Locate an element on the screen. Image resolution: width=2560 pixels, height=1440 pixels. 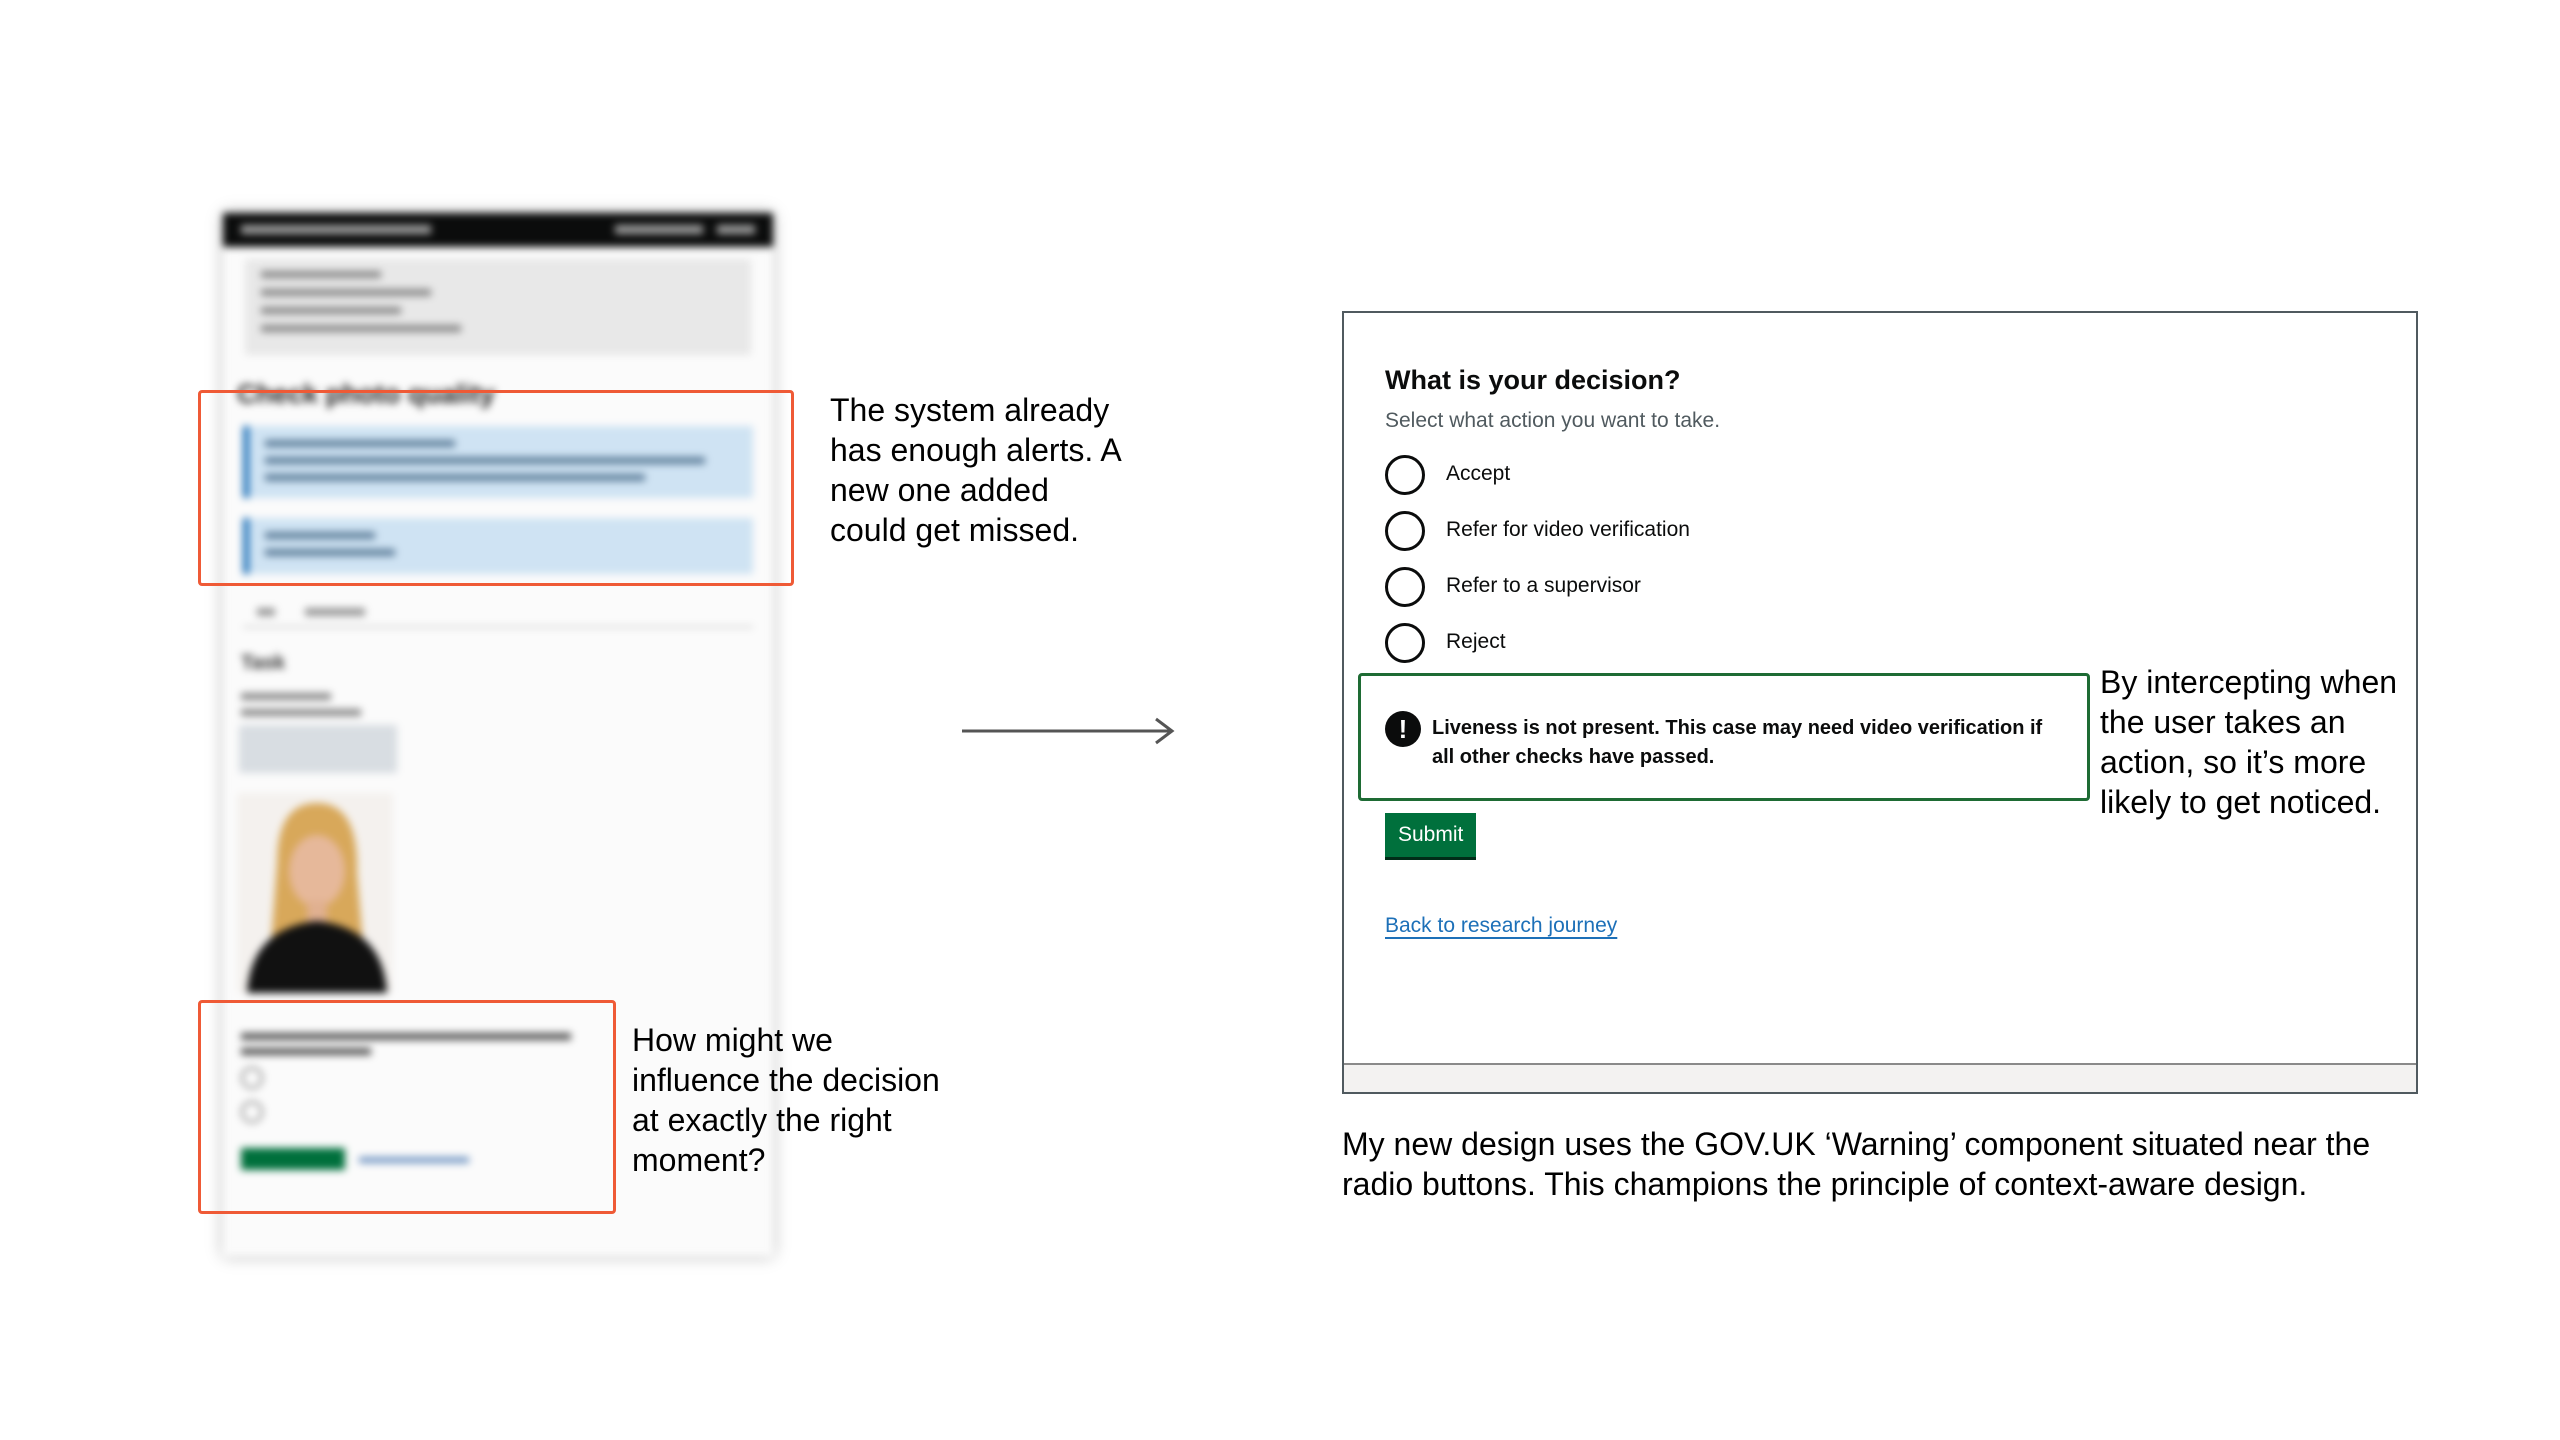
radio-label-refer-supervisor: Refer to a supervisor is located at coordinates (1543, 586).